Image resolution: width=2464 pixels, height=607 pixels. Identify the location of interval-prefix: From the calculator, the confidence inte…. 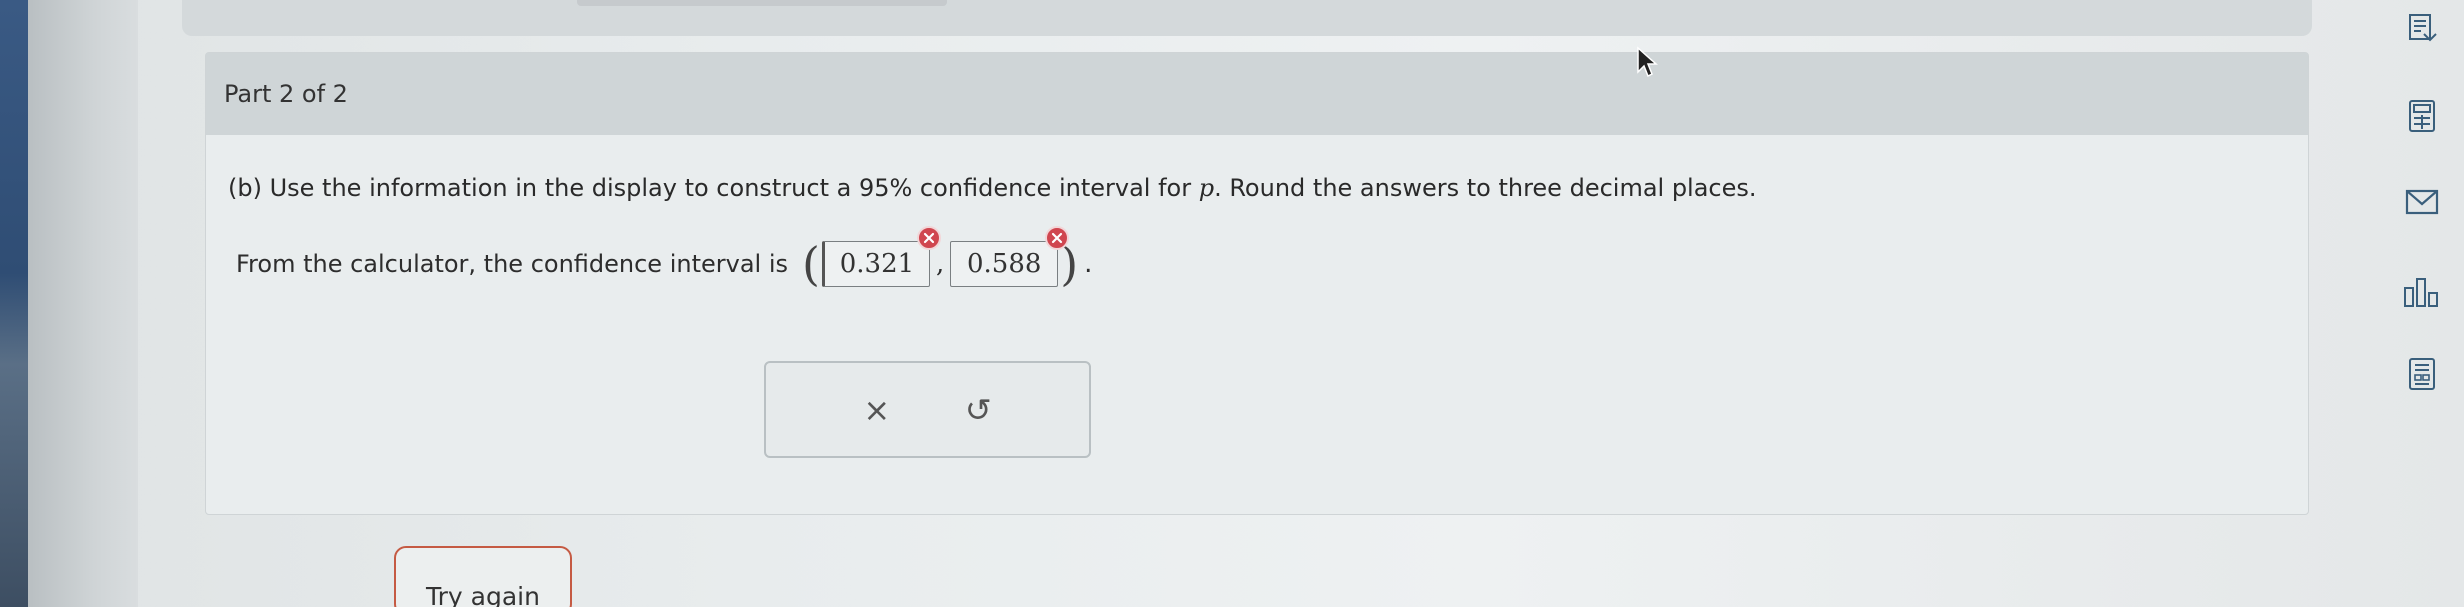
(512, 264).